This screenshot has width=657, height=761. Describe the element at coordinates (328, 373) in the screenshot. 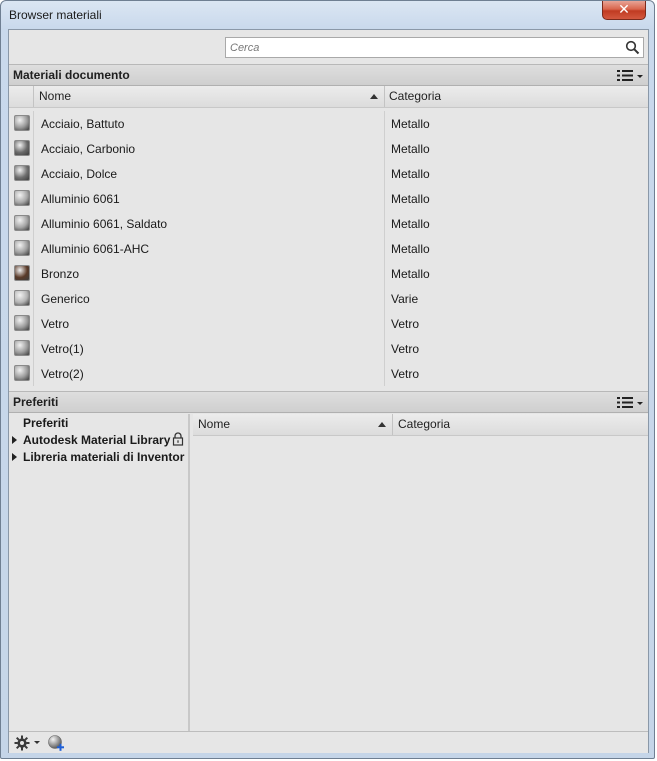

I see `material-row: Vetro(2) Vetro` at that location.